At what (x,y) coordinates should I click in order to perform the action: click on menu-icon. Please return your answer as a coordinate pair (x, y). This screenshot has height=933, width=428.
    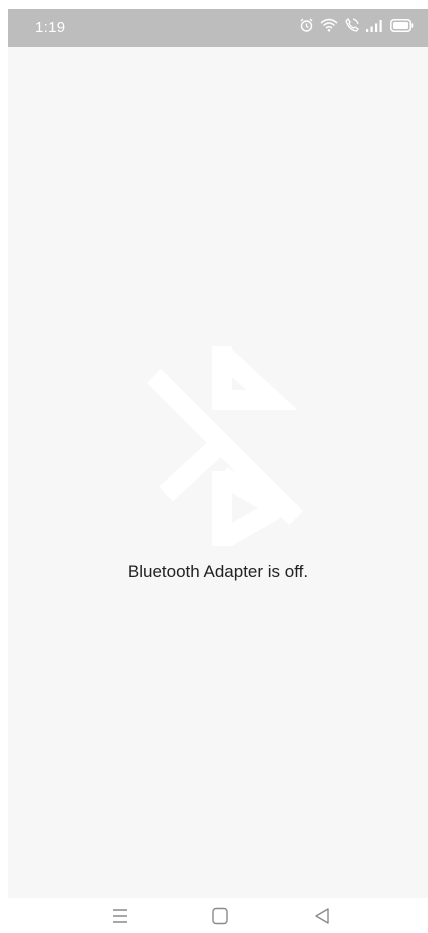
    Looking at the image, I should click on (120, 916).